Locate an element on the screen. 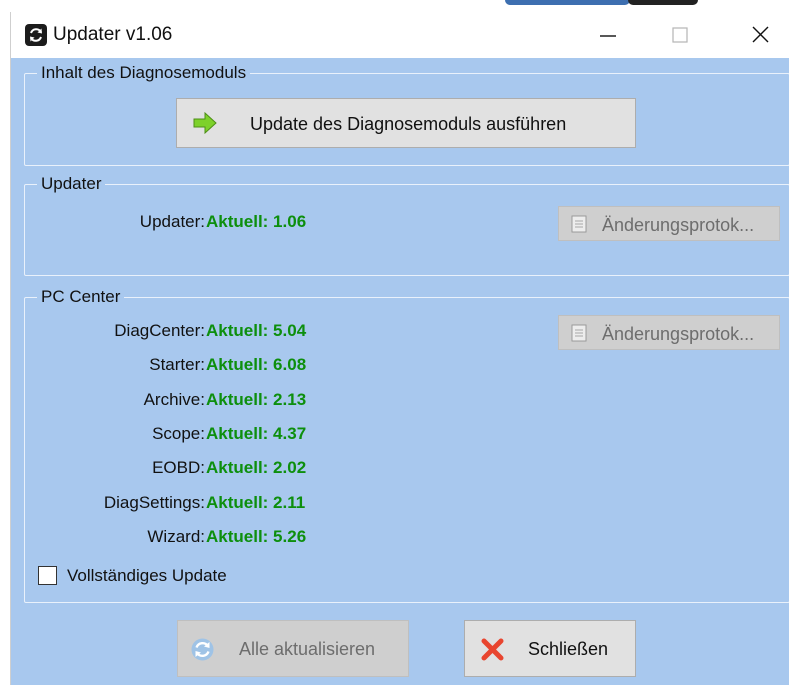  wizard-label: Wizard: is located at coordinates (176, 536).